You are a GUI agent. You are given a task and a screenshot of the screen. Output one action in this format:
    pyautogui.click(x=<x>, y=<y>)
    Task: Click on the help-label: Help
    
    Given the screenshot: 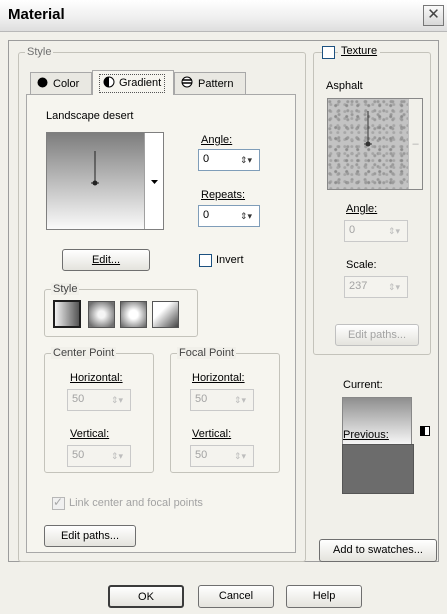 What is the action you would take?
    pyautogui.click(x=324, y=596)
    